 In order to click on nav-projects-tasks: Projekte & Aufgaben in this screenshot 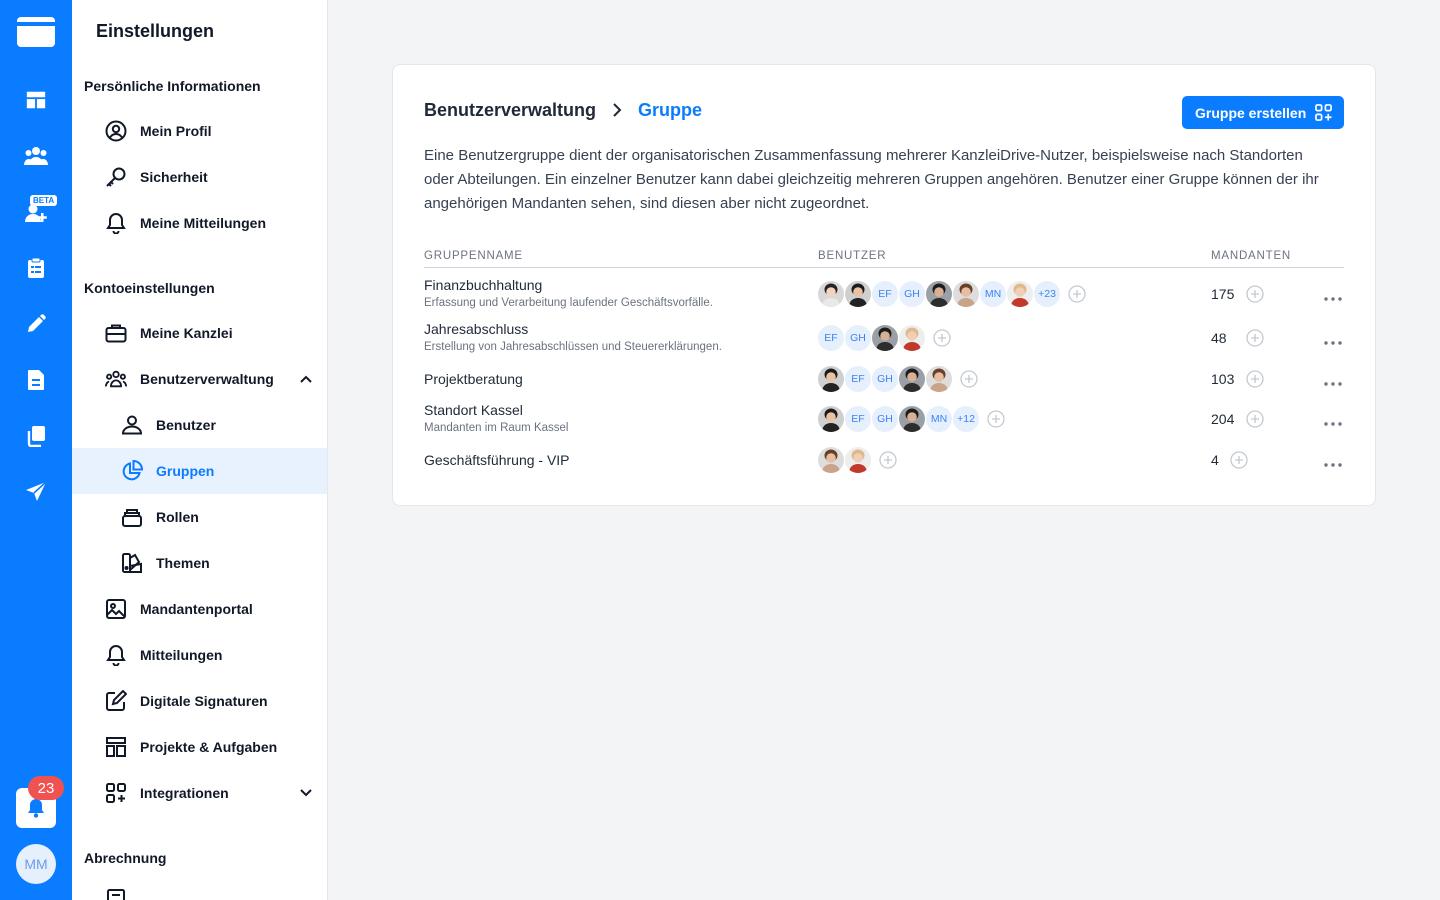, I will do `click(199, 747)`.